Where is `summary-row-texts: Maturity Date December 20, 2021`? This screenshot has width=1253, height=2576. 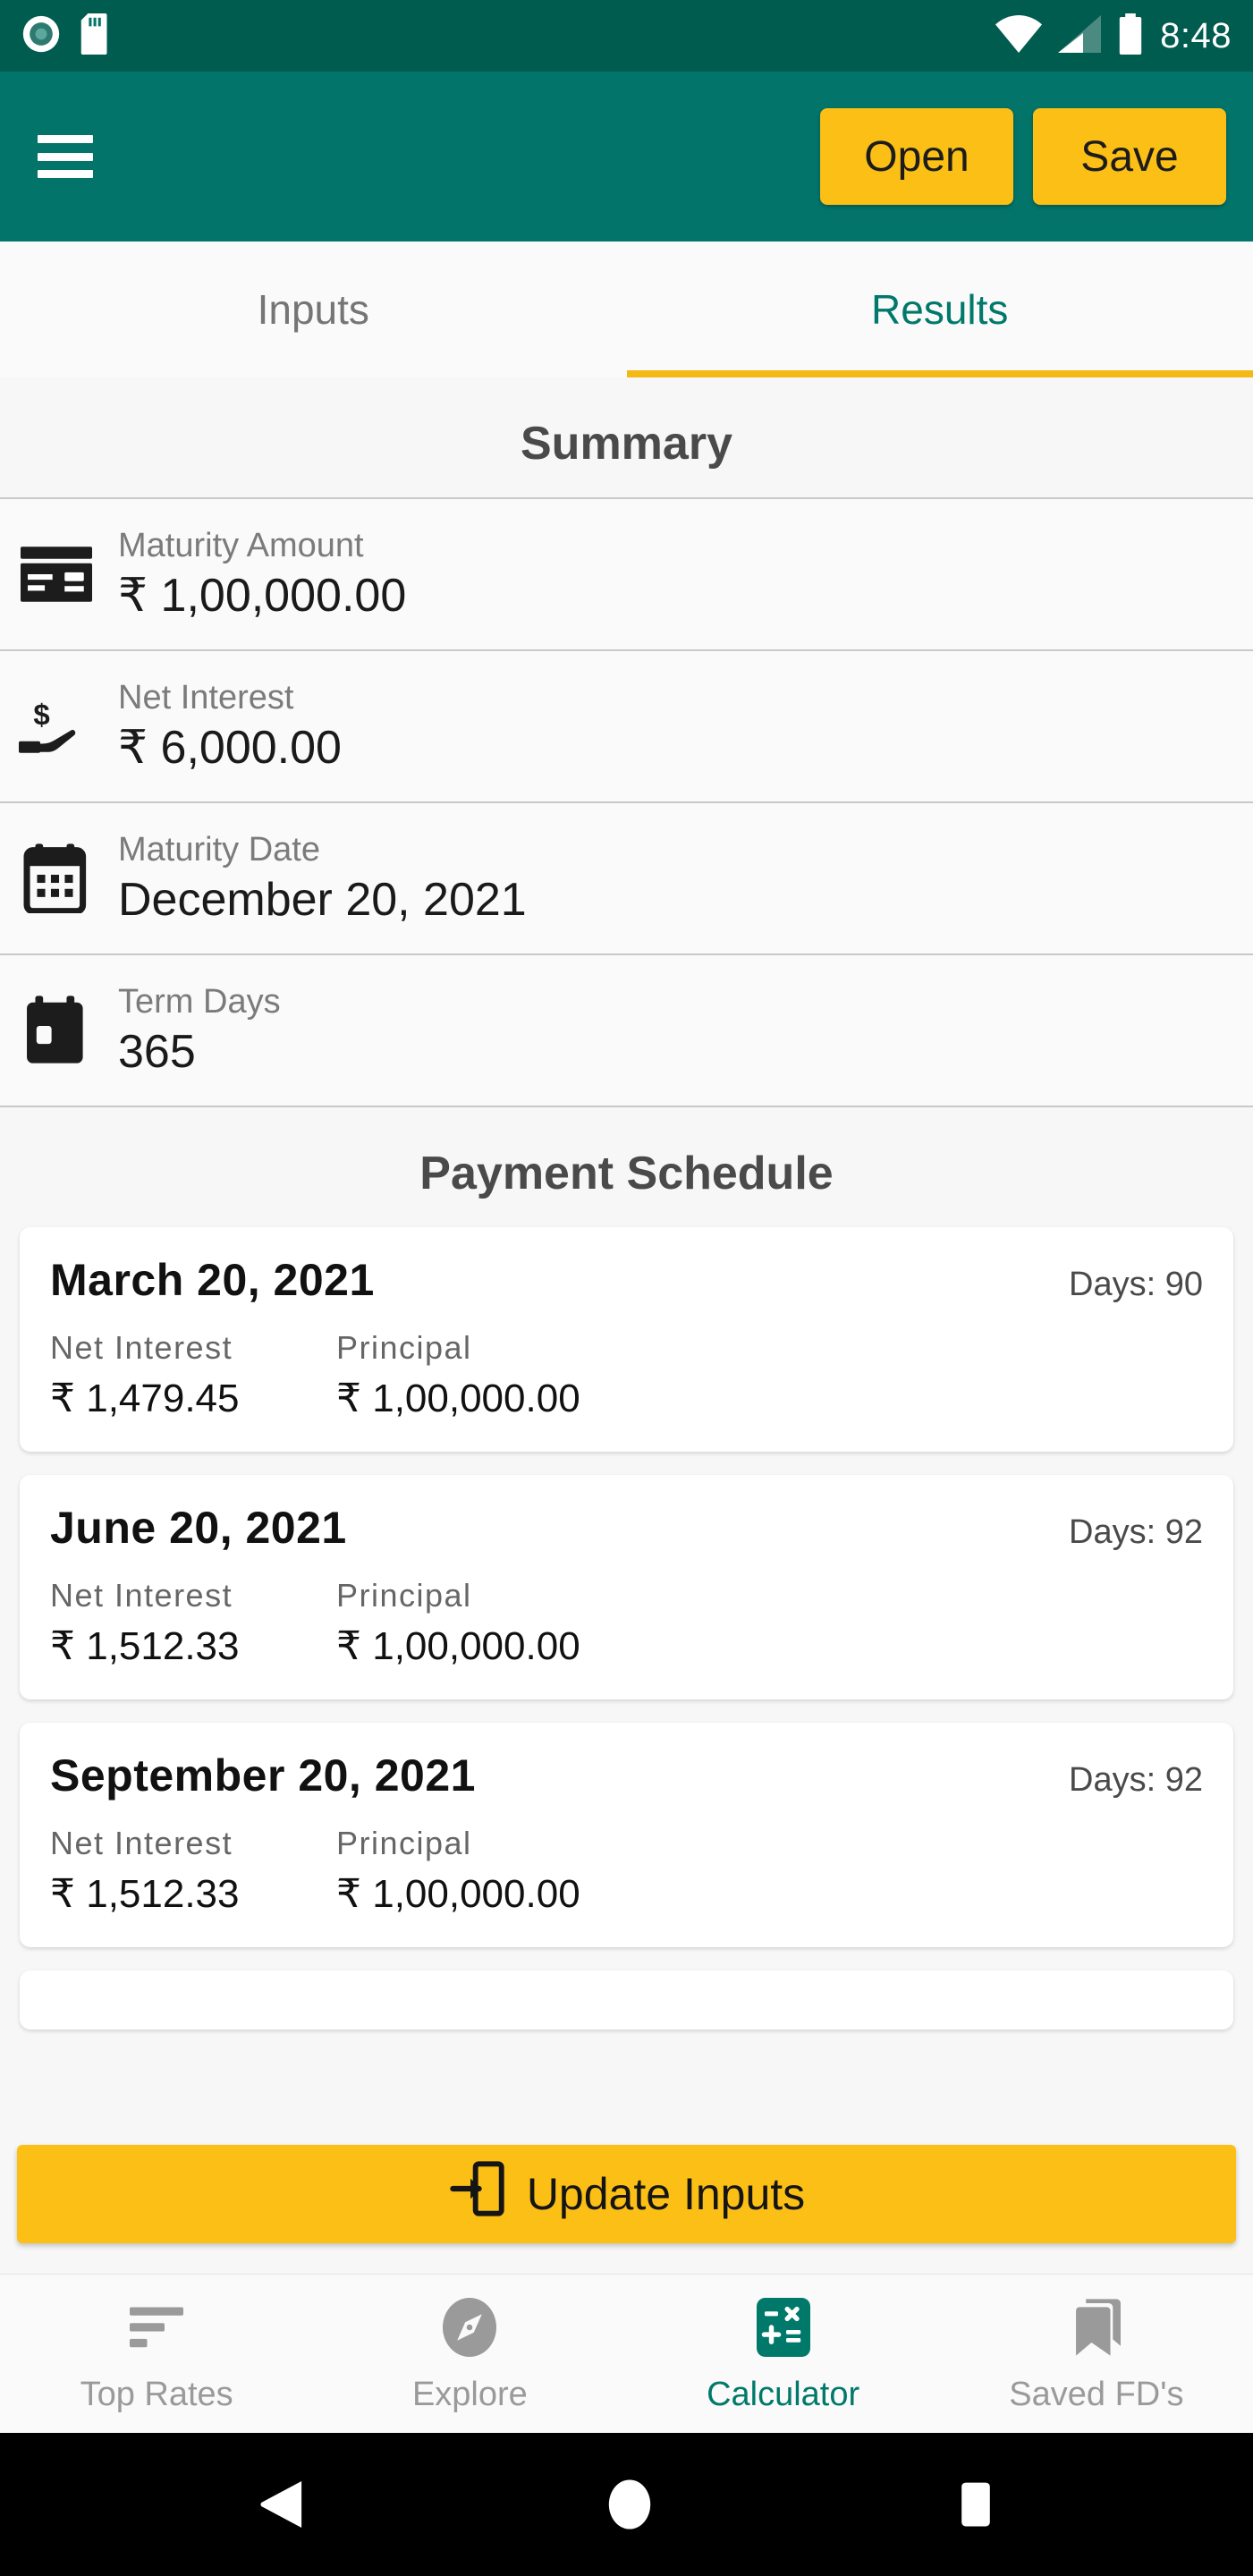 summary-row-texts: Maturity Date December 20, 2021 is located at coordinates (322, 879).